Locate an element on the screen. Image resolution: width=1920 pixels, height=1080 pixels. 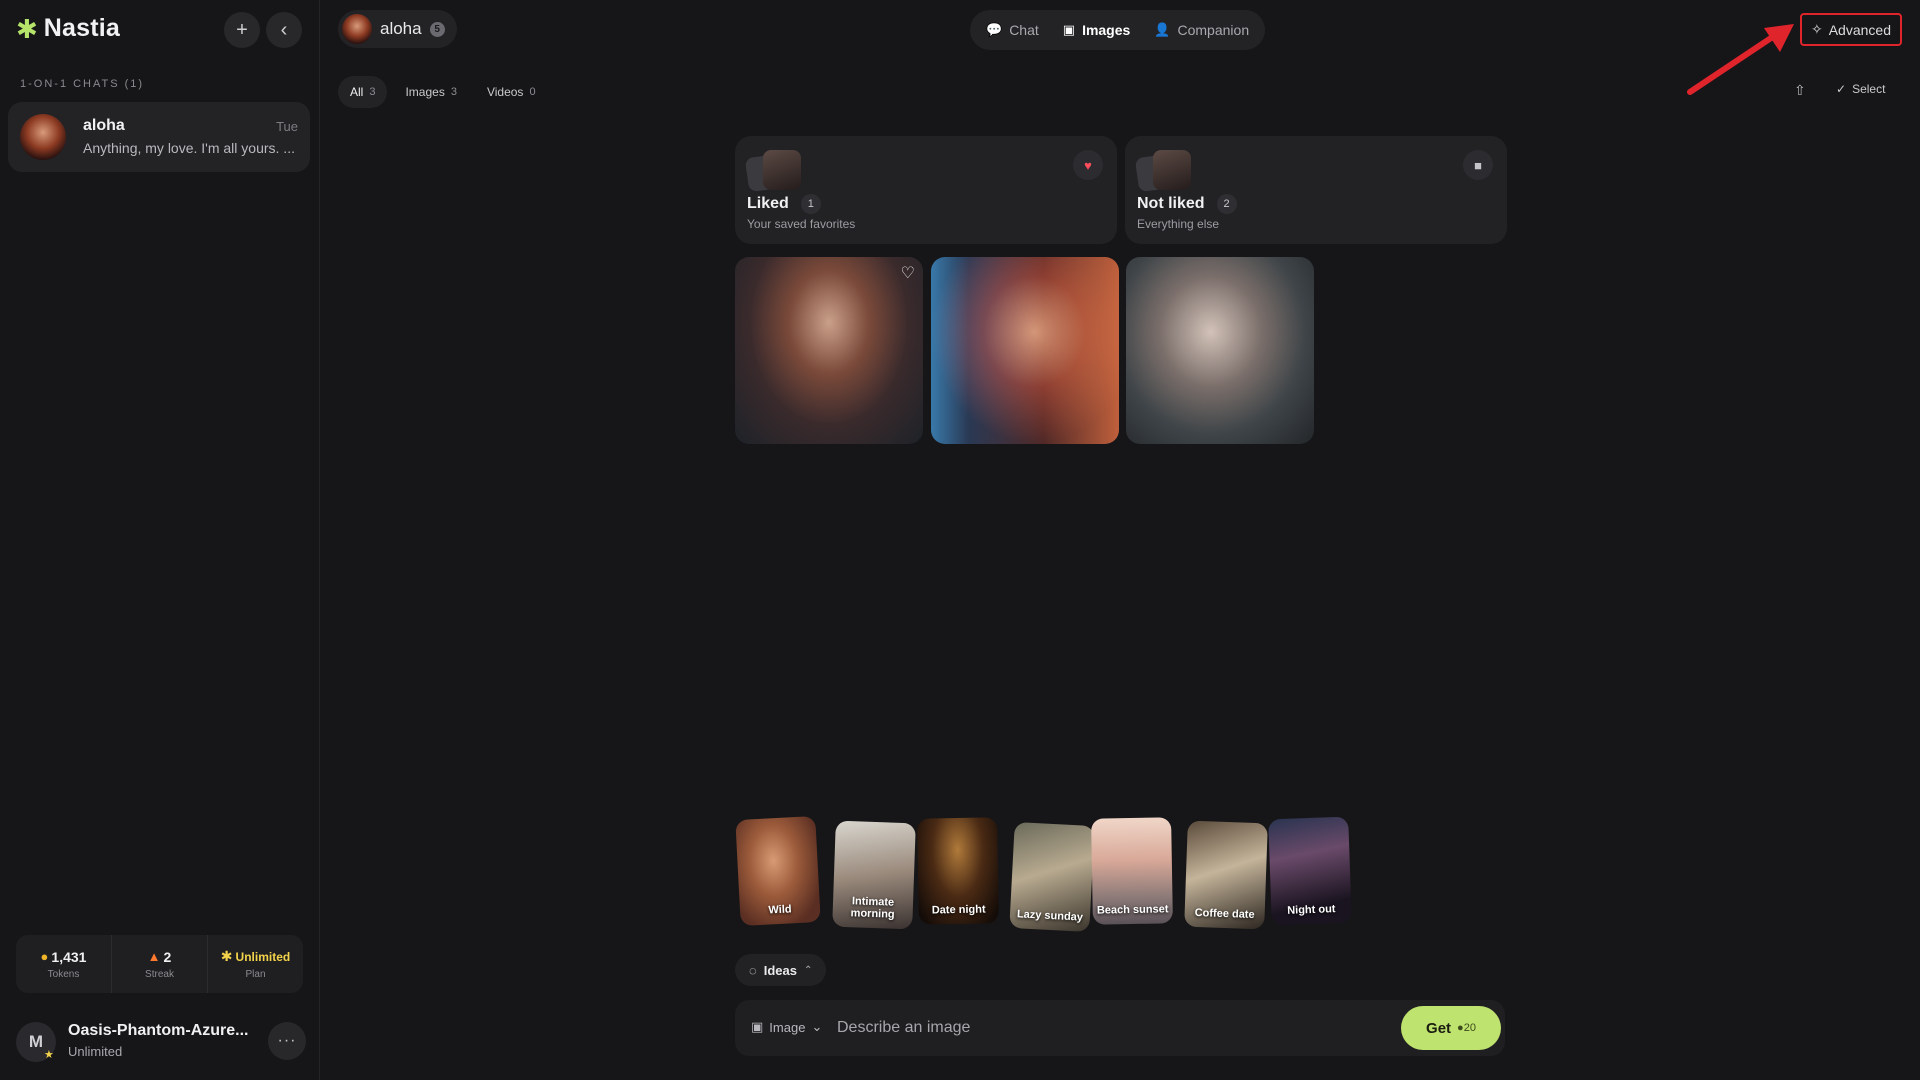
sparkle-icon: ✧ is located at coordinates (1816, 29).